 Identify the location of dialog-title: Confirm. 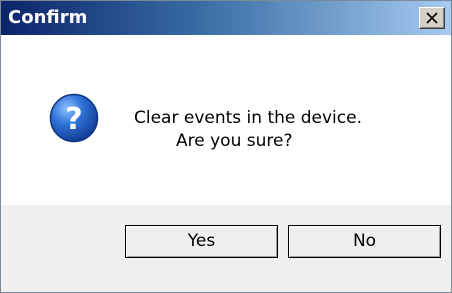
(48, 17).